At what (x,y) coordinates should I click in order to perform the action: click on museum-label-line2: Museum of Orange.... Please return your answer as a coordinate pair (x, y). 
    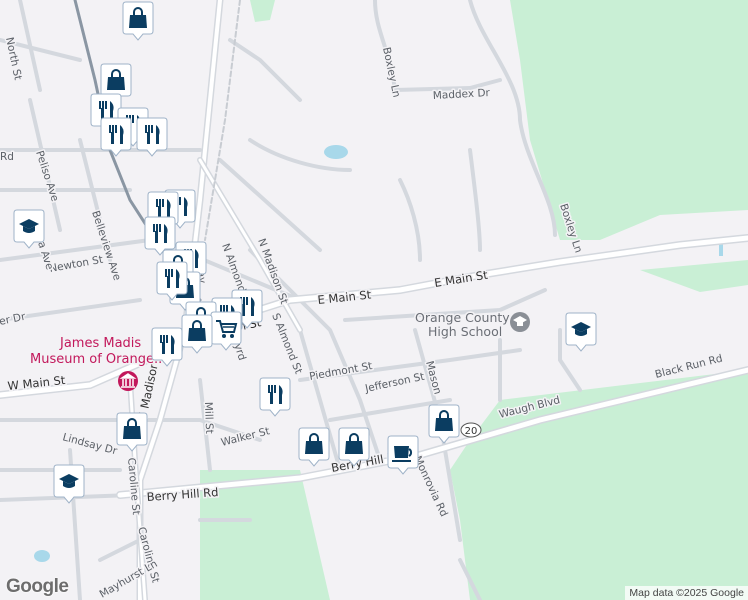
    Looking at the image, I should click on (98, 359).